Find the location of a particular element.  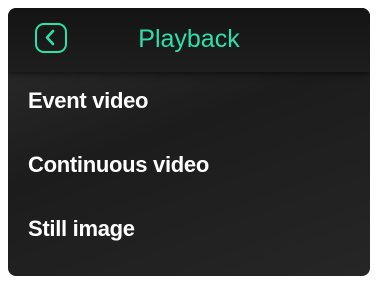

page-title: Playback is located at coordinates (189, 39).